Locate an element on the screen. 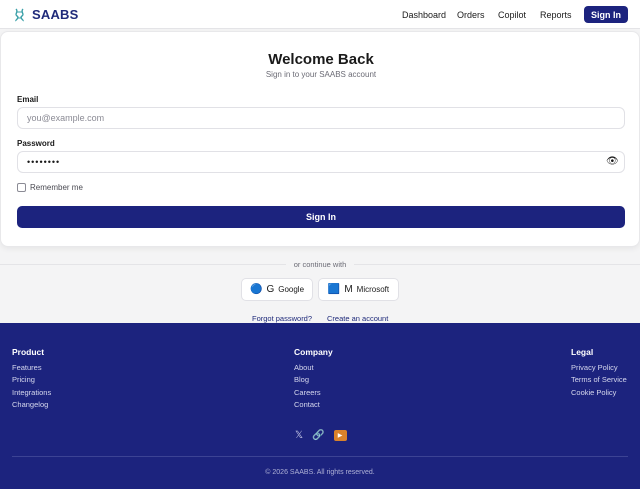  page-title: Welcome Back is located at coordinates (321, 59).